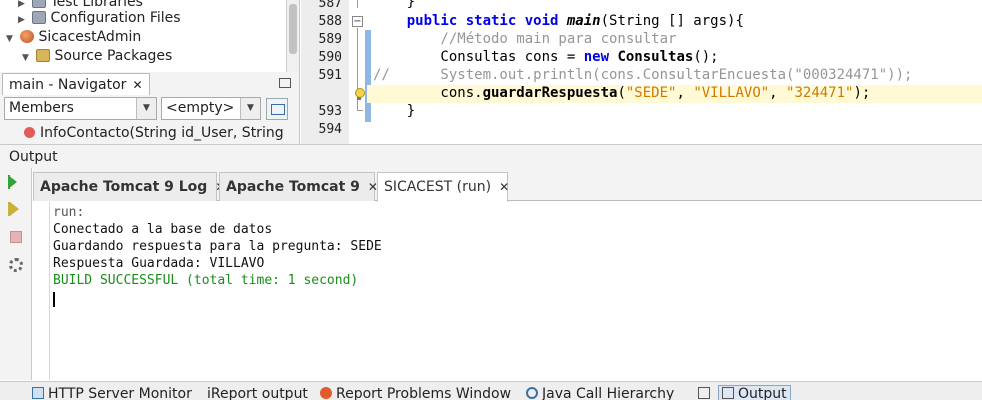 Image resolution: width=982 pixels, height=400 pixels. Describe the element at coordinates (330, 5) in the screenshot. I see `line-number: 587` at that location.